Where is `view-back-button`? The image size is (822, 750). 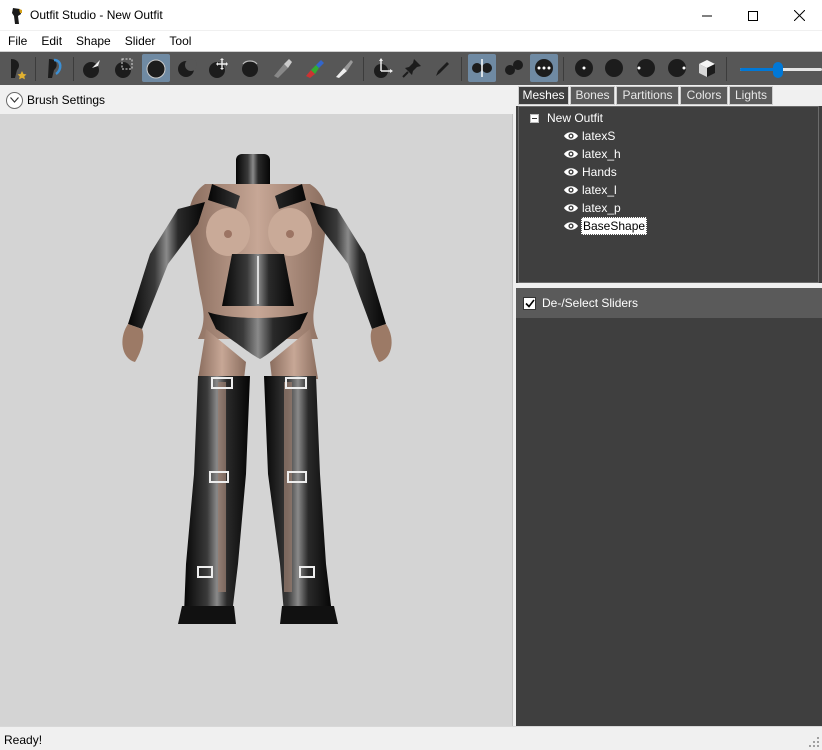 view-back-button is located at coordinates (614, 68).